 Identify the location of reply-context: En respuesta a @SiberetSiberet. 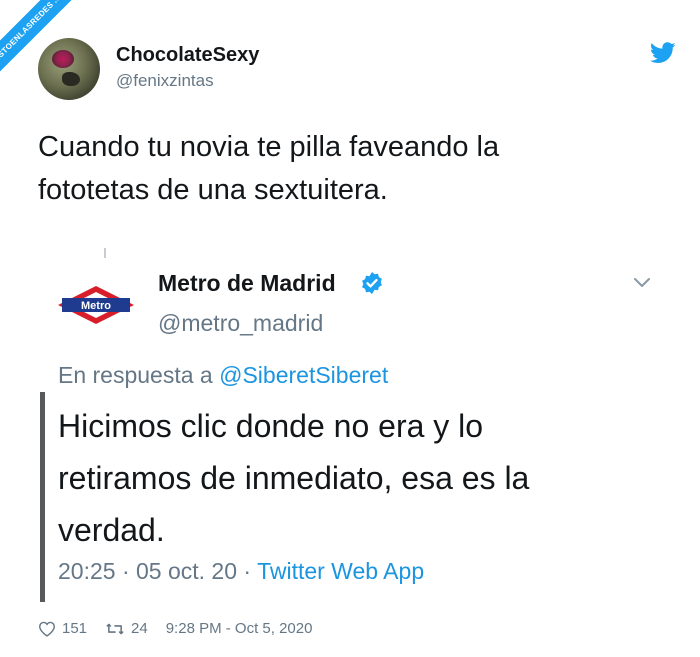
(223, 375).